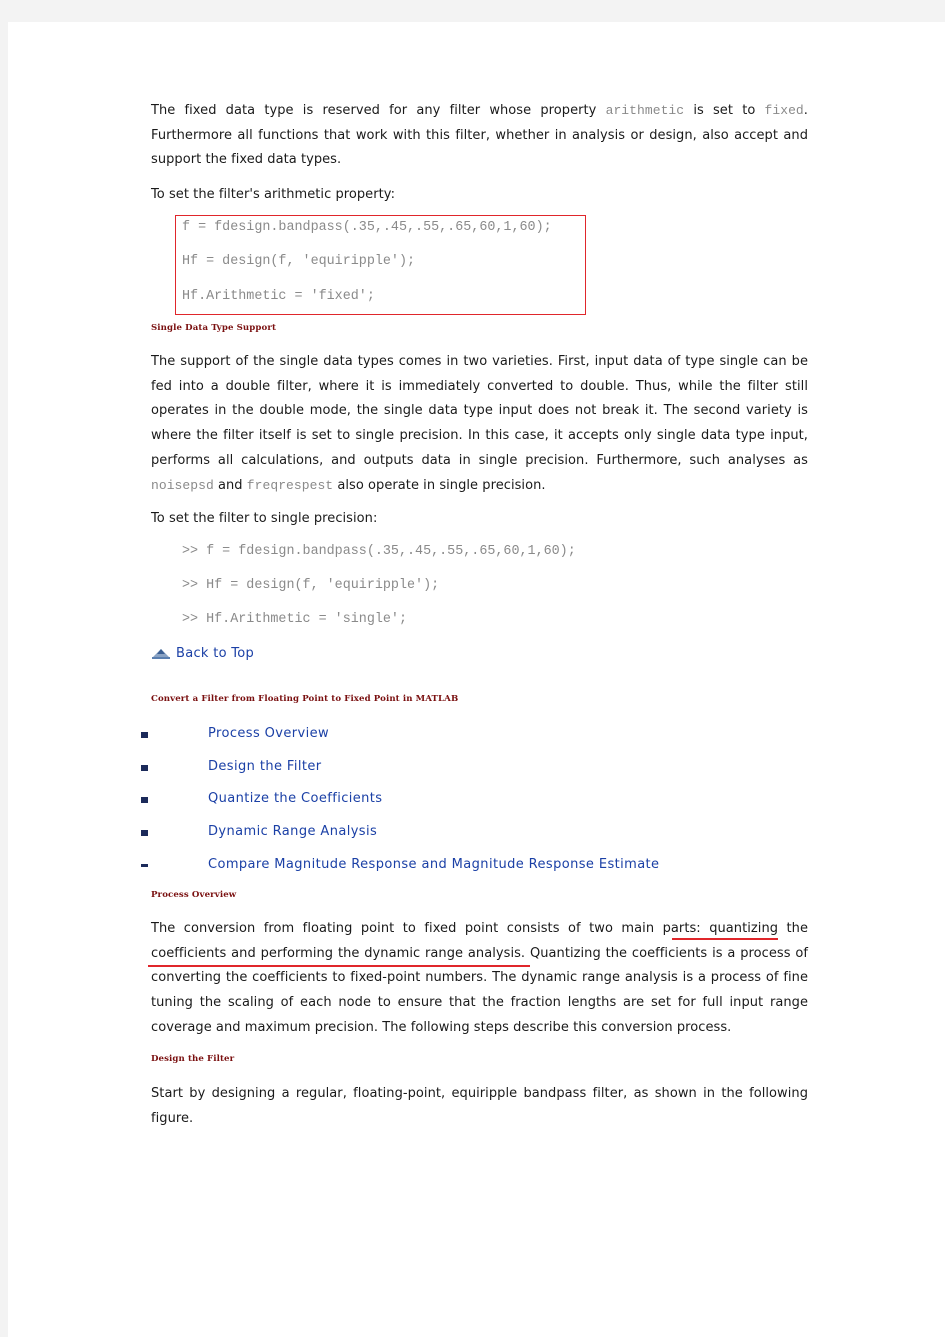  What do you see at coordinates (311, 585) in the screenshot?
I see `code-line: >> Hf = design(f, 'equiripple');` at bounding box center [311, 585].